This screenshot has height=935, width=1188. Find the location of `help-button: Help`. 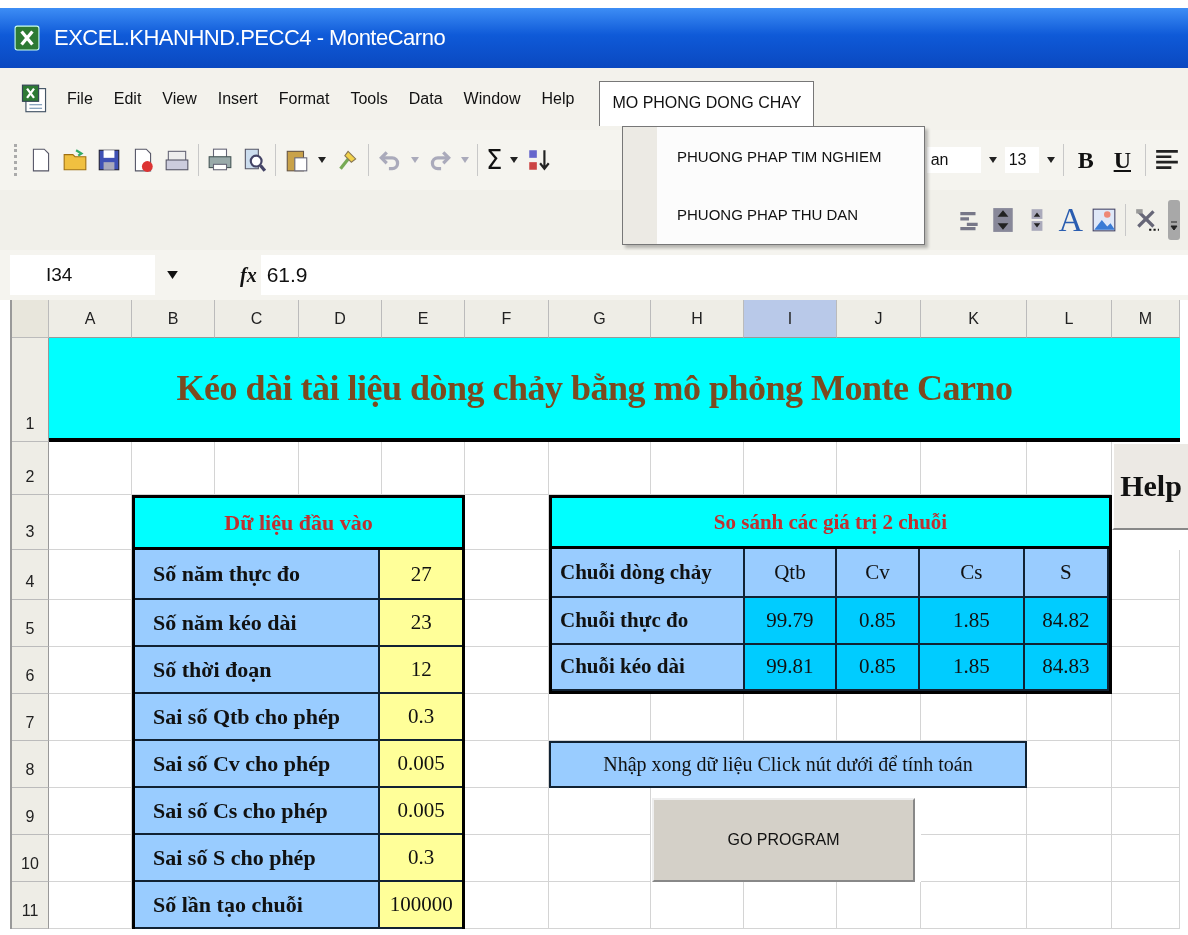

help-button: Help is located at coordinates (1150, 486).